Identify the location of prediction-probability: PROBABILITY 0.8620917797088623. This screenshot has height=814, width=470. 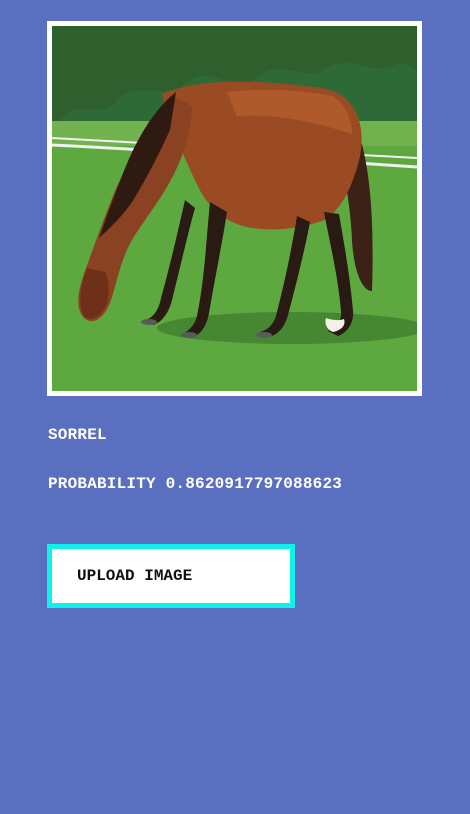
(195, 484).